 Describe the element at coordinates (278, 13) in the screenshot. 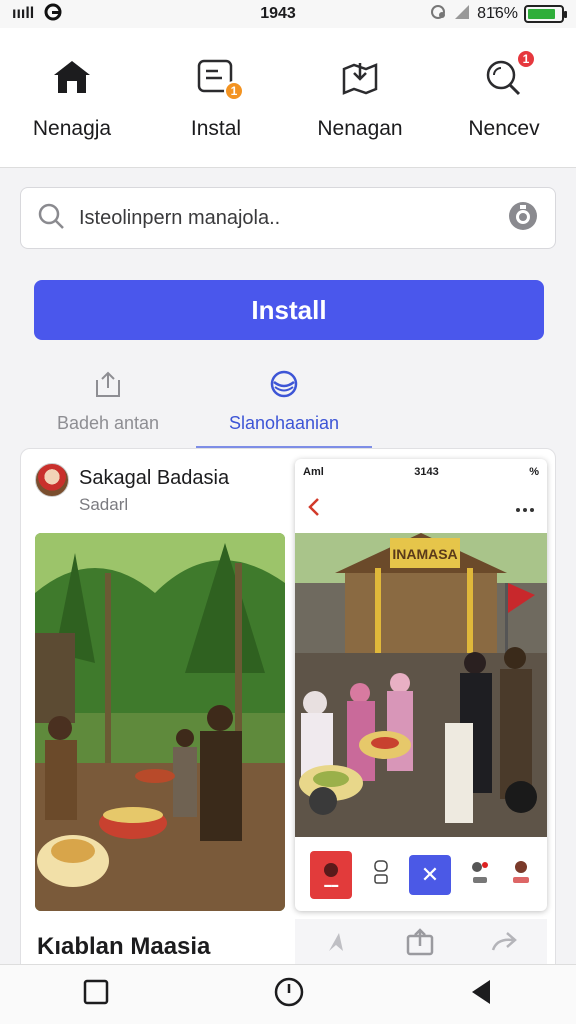

I see `status-time: 1943` at that location.